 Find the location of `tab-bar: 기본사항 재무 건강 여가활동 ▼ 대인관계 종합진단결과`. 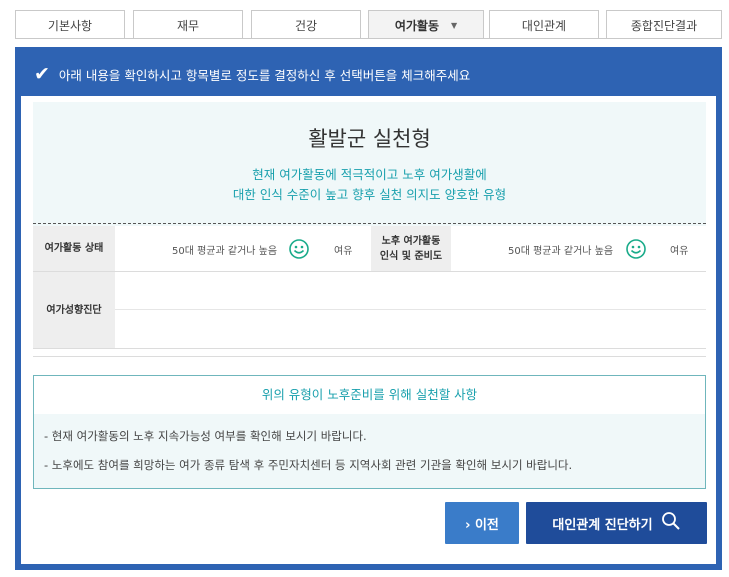

tab-bar: 기본사항 재무 건강 여가활동 ▼ 대인관계 종합진단결과 is located at coordinates (368, 24).